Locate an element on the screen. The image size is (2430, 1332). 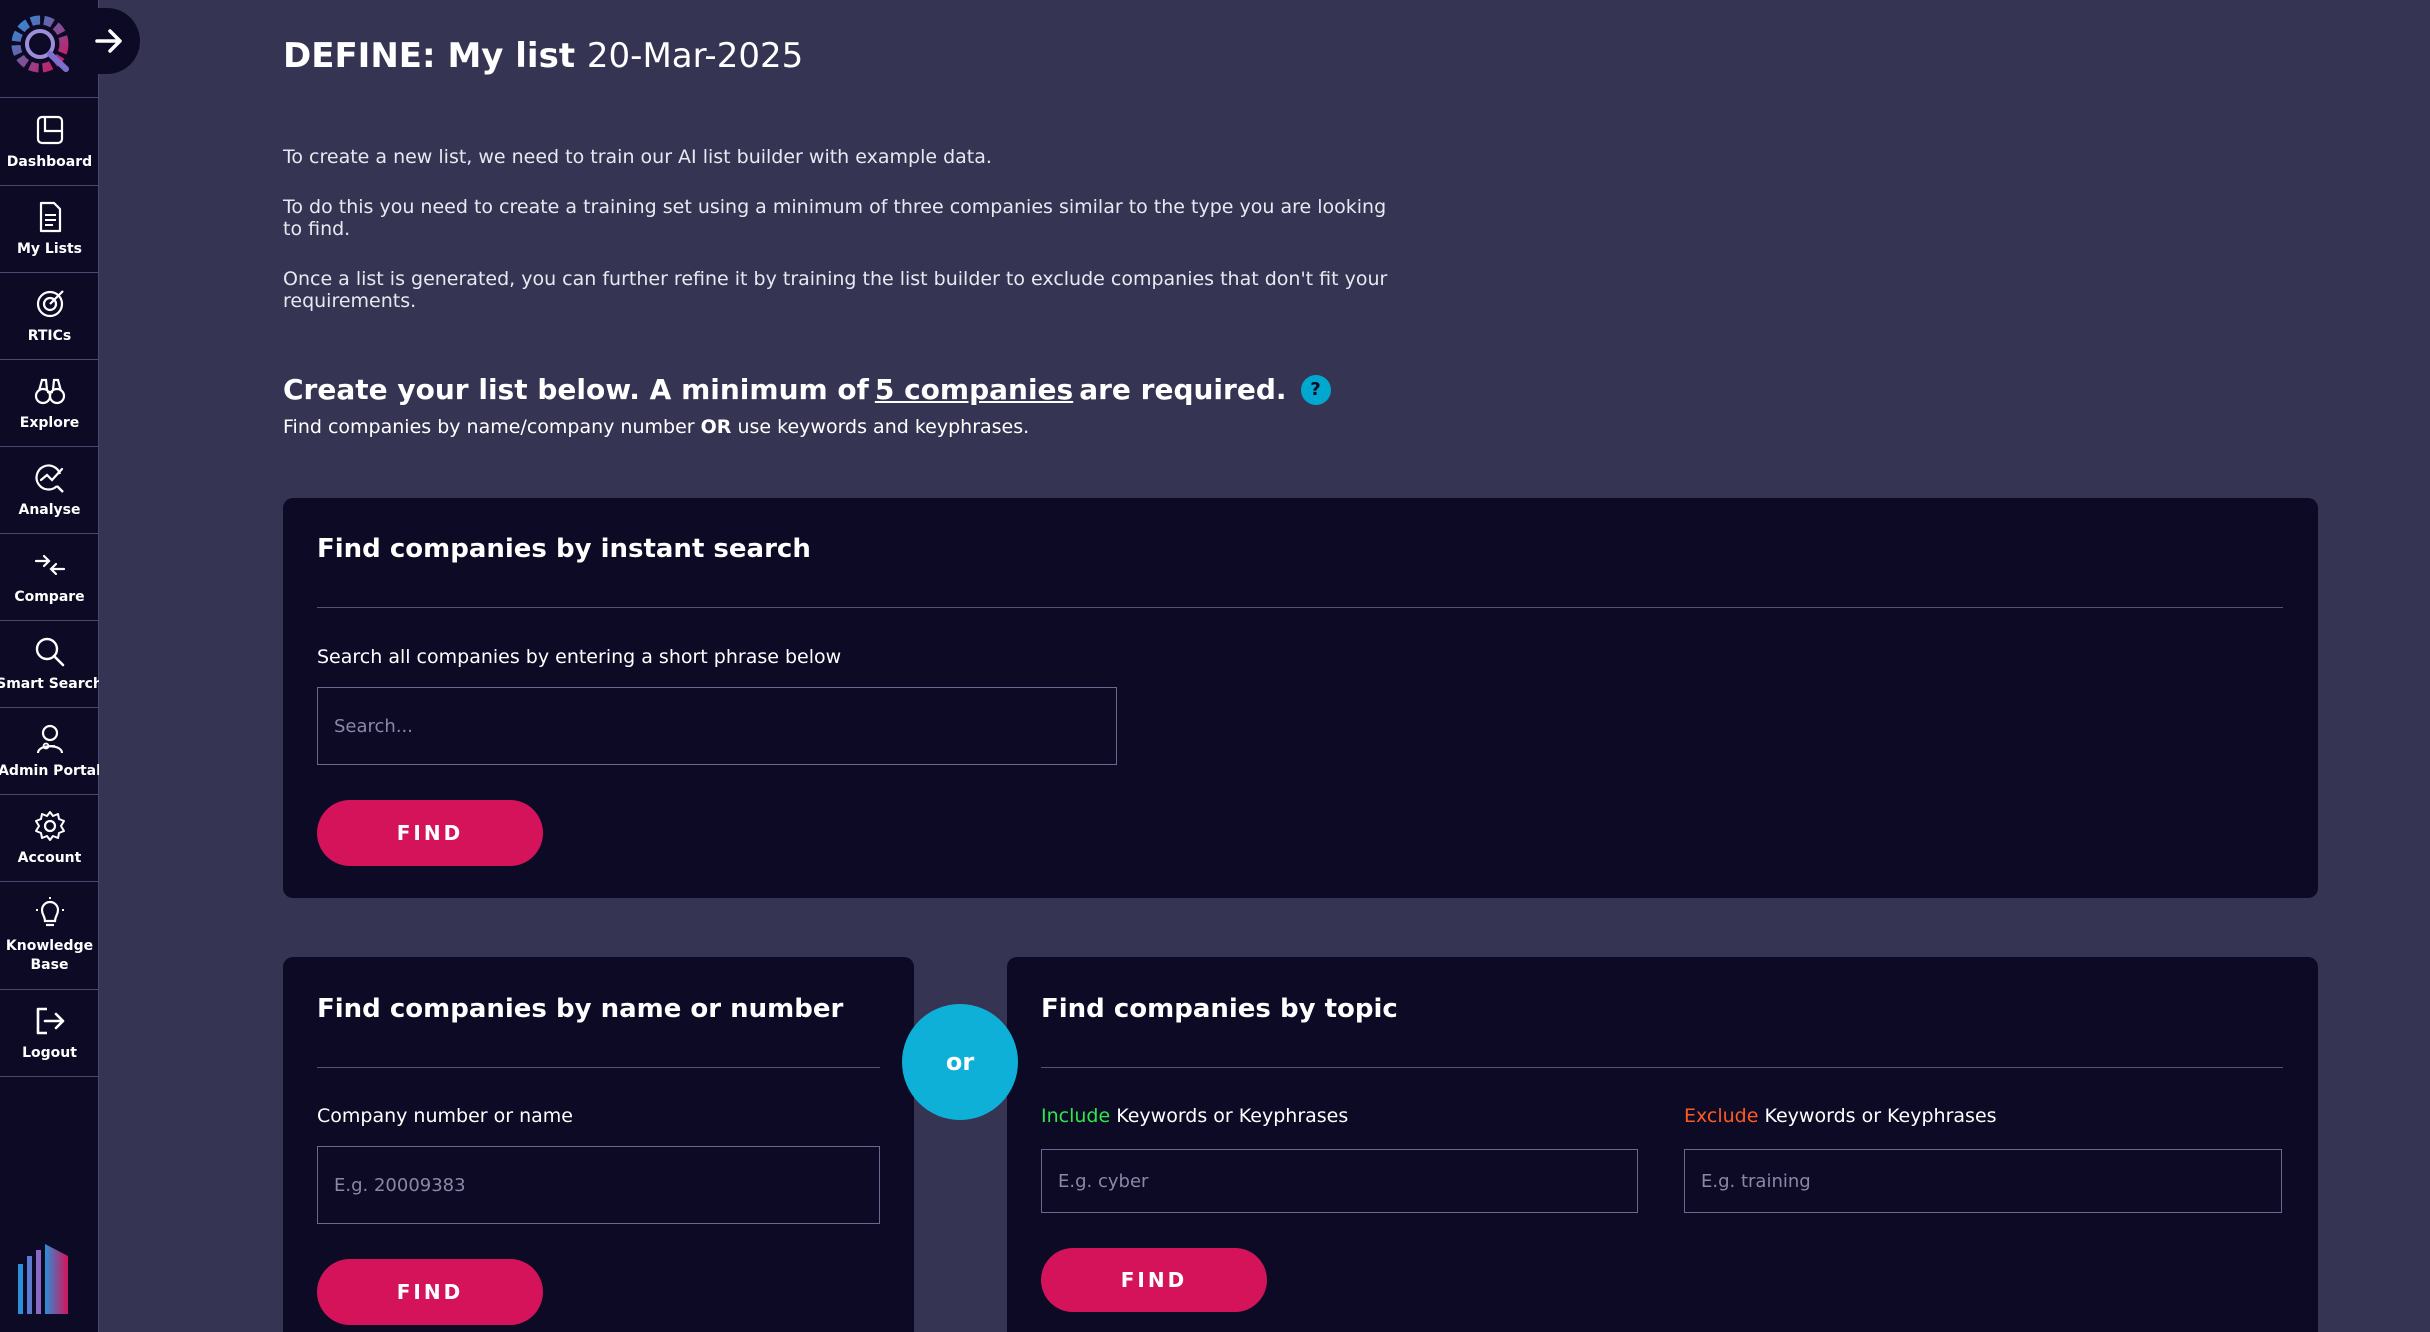
brand-bars-icon is located at coordinates (43, 1279).